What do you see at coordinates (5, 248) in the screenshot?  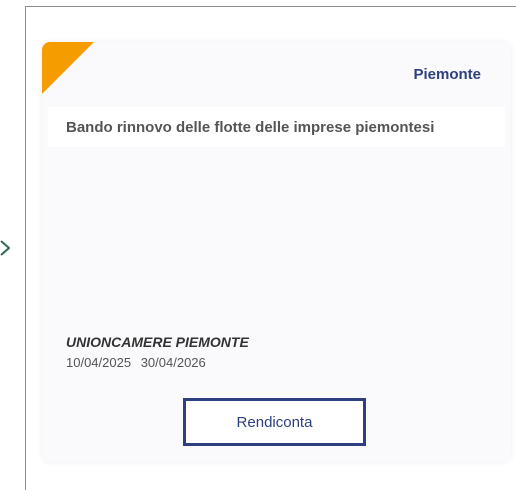 I see `chevron-right-icon` at bounding box center [5, 248].